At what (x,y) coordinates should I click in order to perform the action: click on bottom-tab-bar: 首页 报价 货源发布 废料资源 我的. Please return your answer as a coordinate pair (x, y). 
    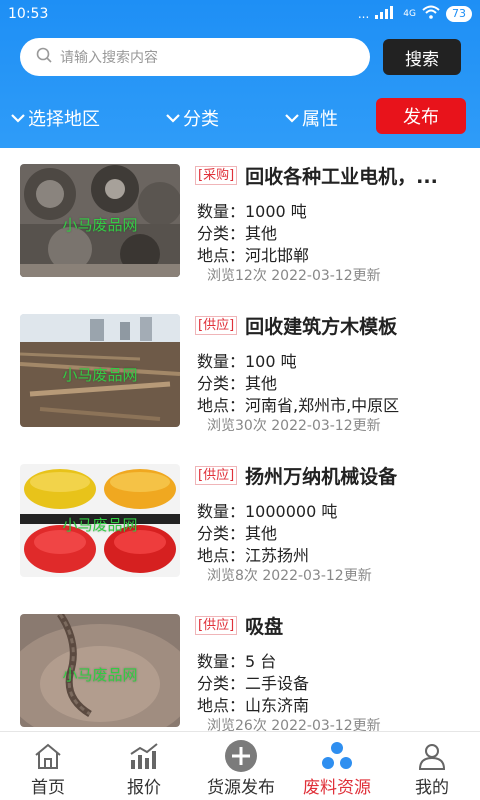
    Looking at the image, I should click on (240, 765).